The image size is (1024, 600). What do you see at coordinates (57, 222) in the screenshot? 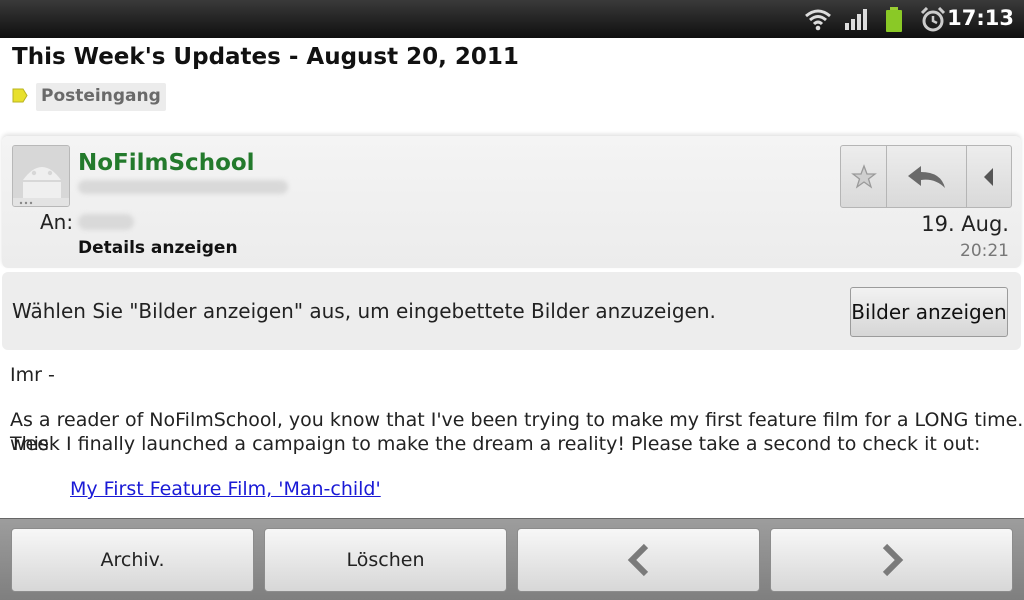
I see `to-label: An:` at bounding box center [57, 222].